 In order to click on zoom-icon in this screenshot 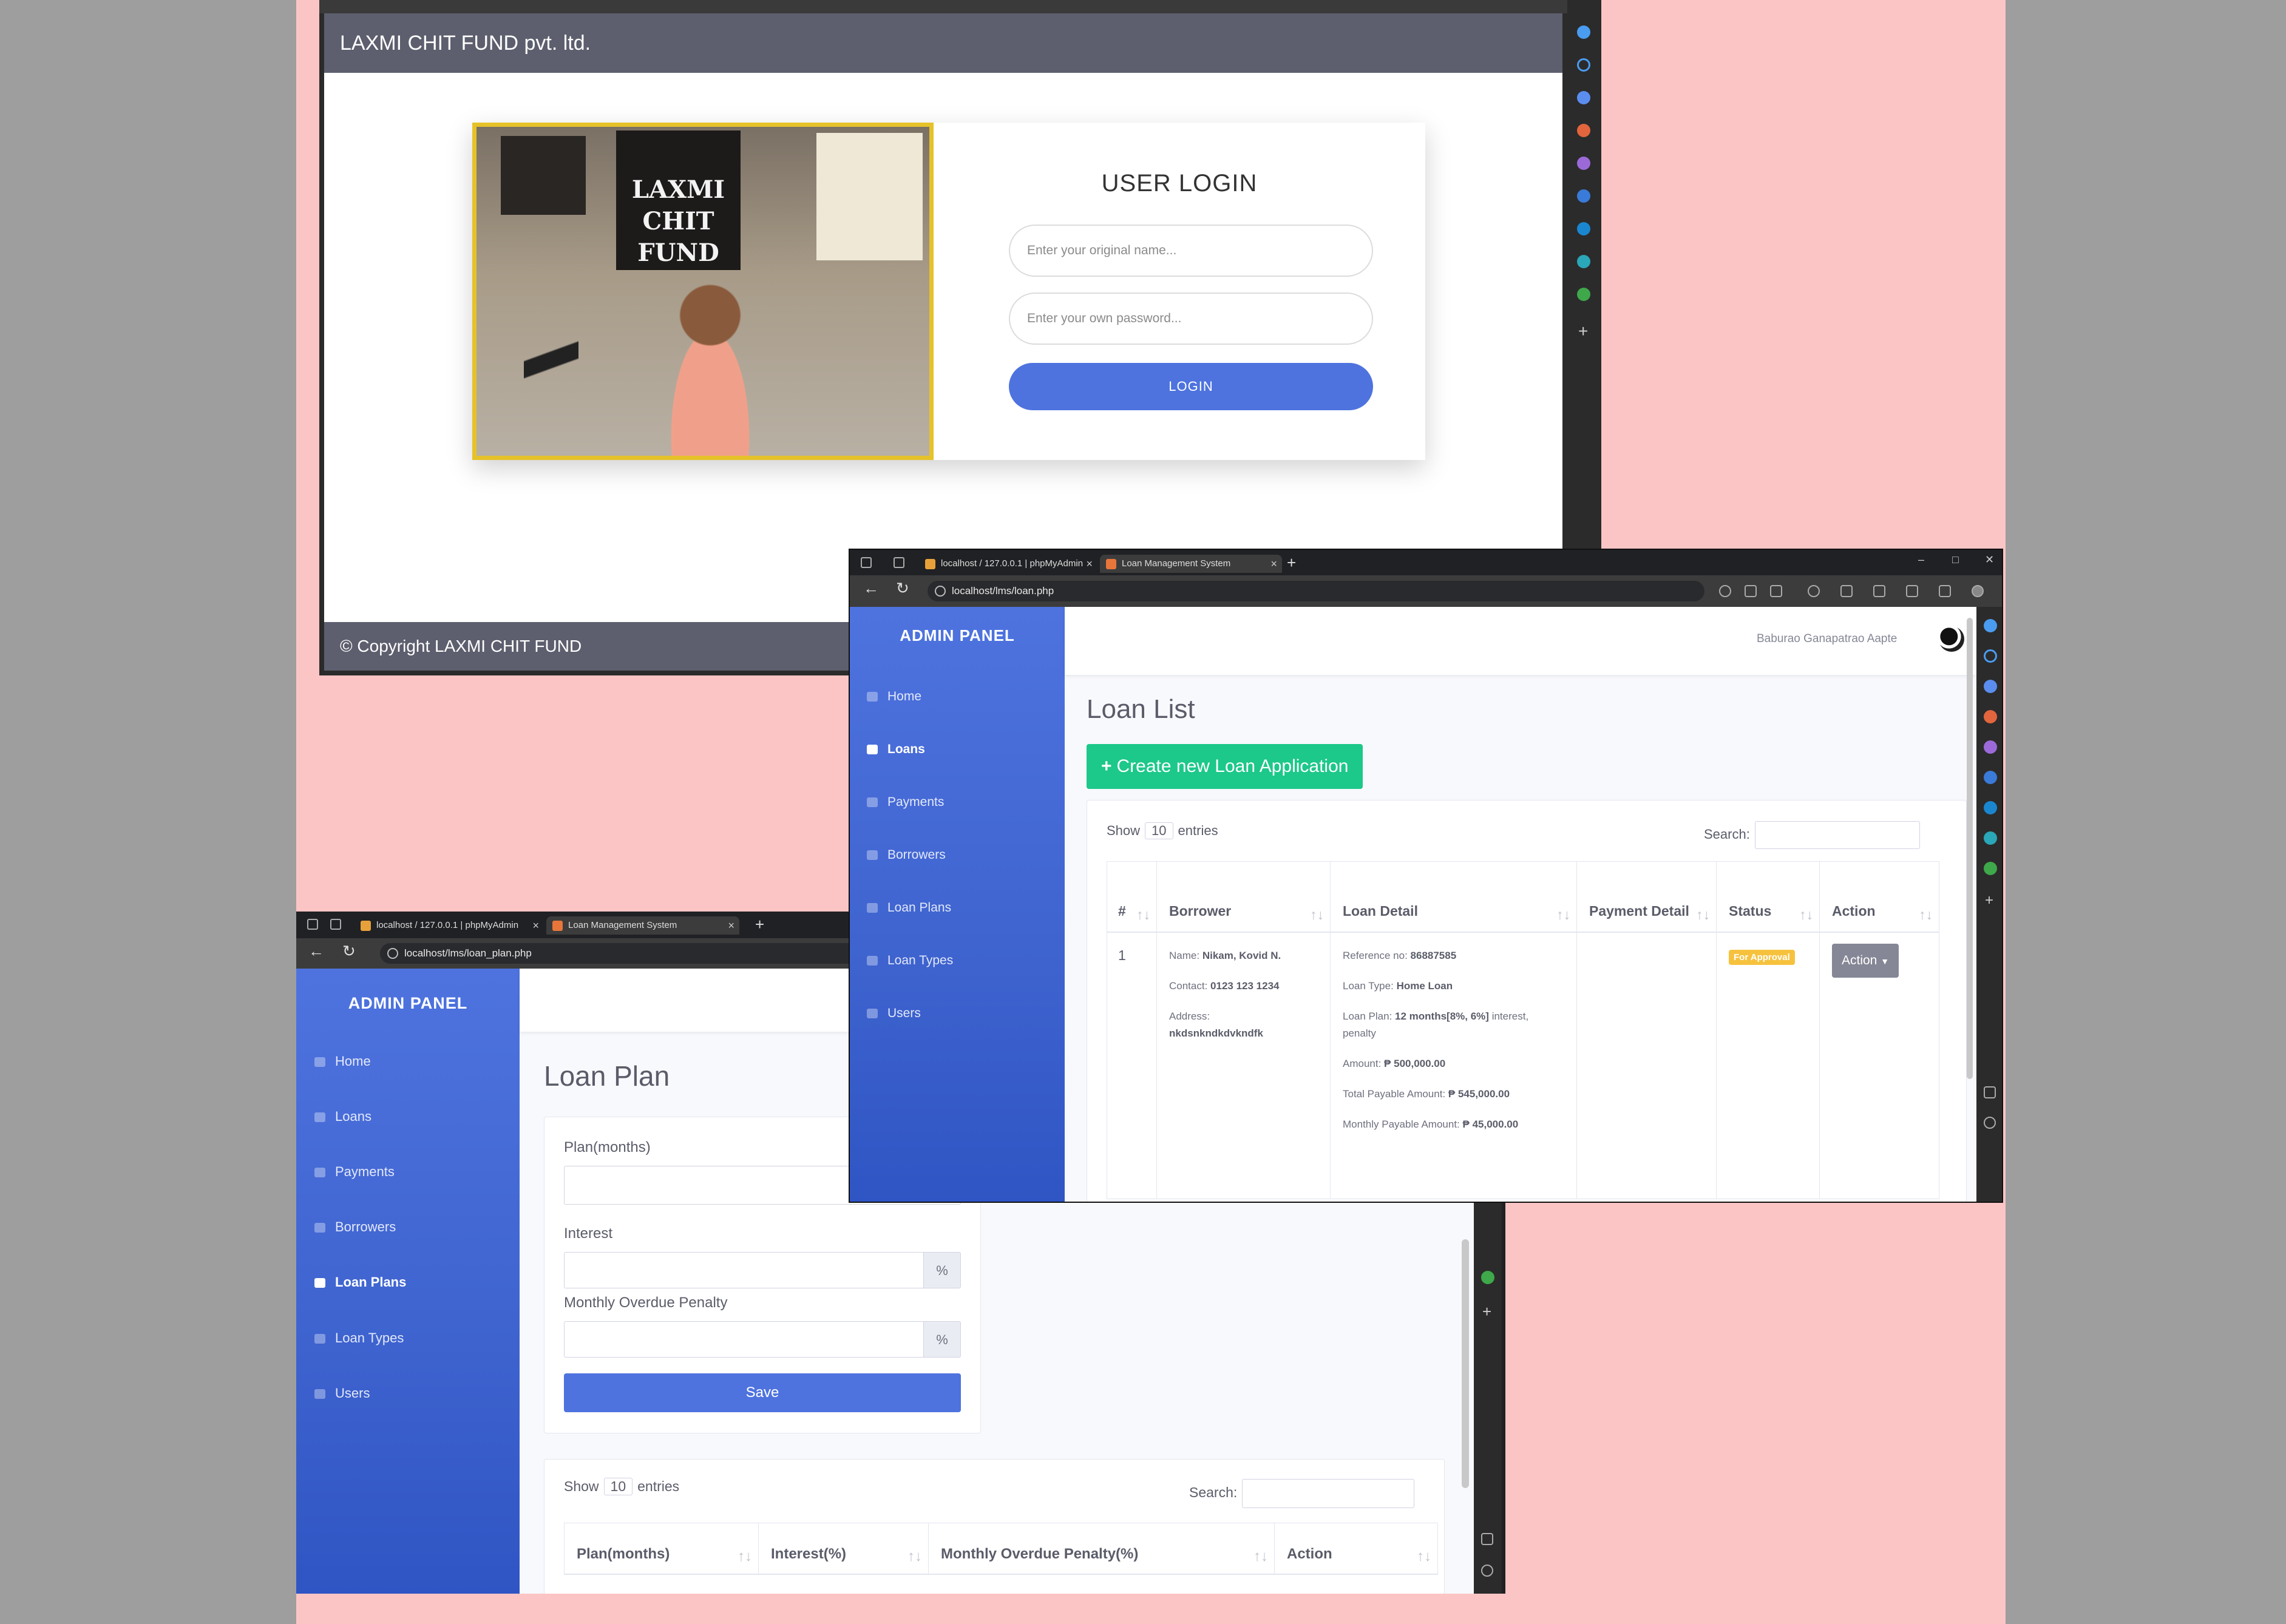, I will do `click(1725, 591)`.